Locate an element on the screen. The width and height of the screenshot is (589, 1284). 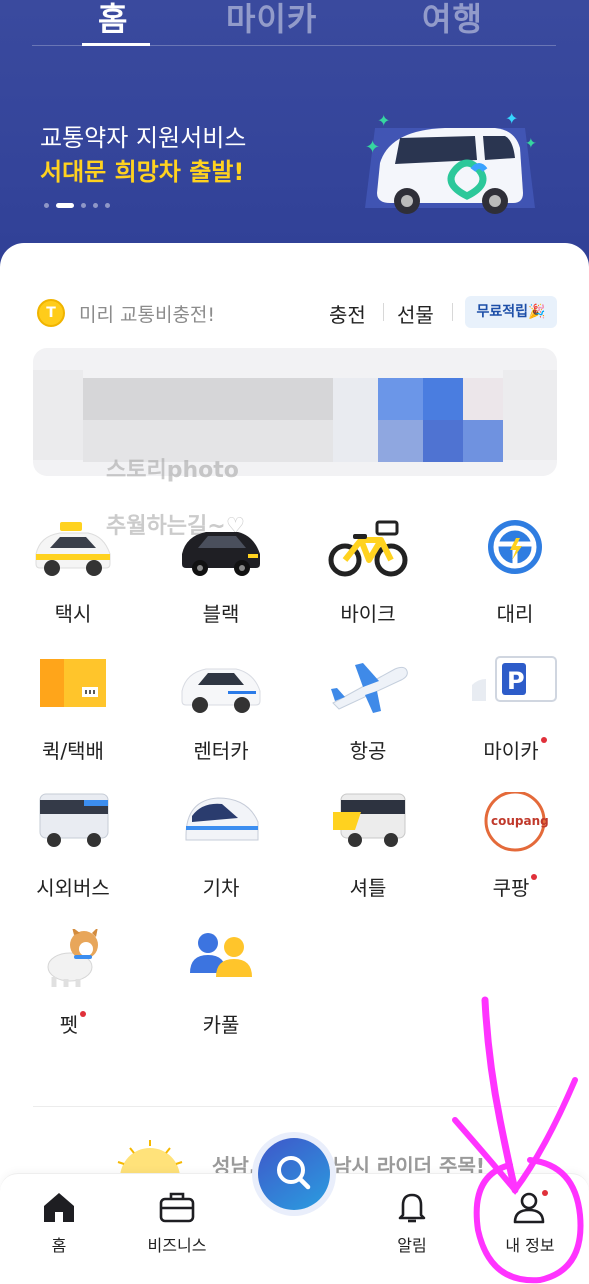
carpool-icon is located at coordinates (221, 955).